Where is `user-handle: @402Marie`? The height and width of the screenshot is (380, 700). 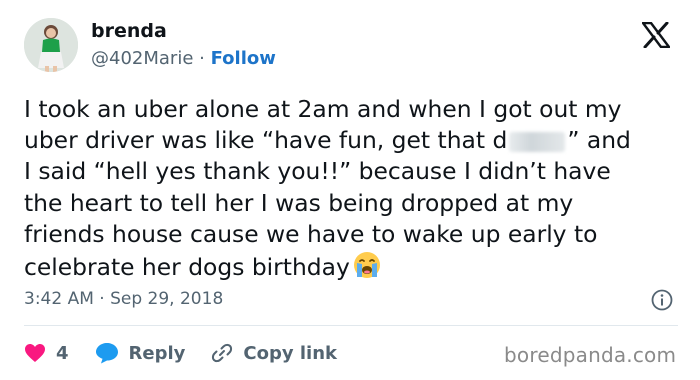 user-handle: @402Marie is located at coordinates (142, 58).